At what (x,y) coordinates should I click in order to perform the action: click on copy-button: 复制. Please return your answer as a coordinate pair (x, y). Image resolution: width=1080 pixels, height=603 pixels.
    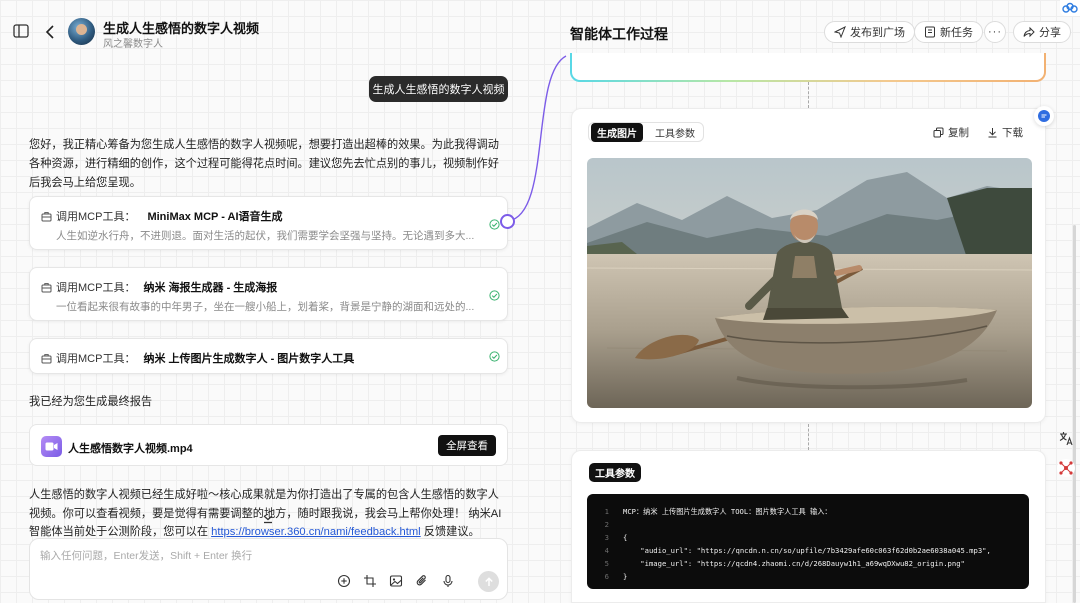
    Looking at the image, I should click on (951, 132).